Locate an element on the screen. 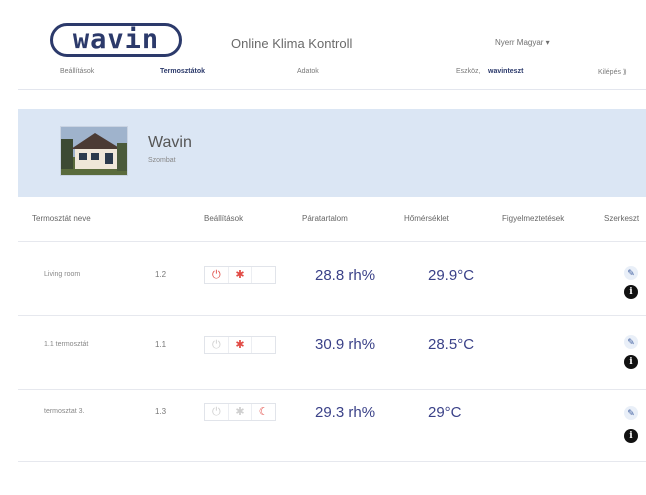 The image size is (646, 495). house-image is located at coordinates (94, 151).